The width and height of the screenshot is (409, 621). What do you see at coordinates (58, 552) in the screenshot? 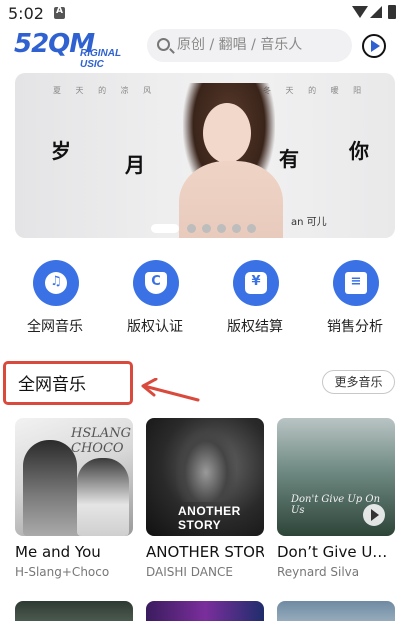
I see `card-title: Me and You` at bounding box center [58, 552].